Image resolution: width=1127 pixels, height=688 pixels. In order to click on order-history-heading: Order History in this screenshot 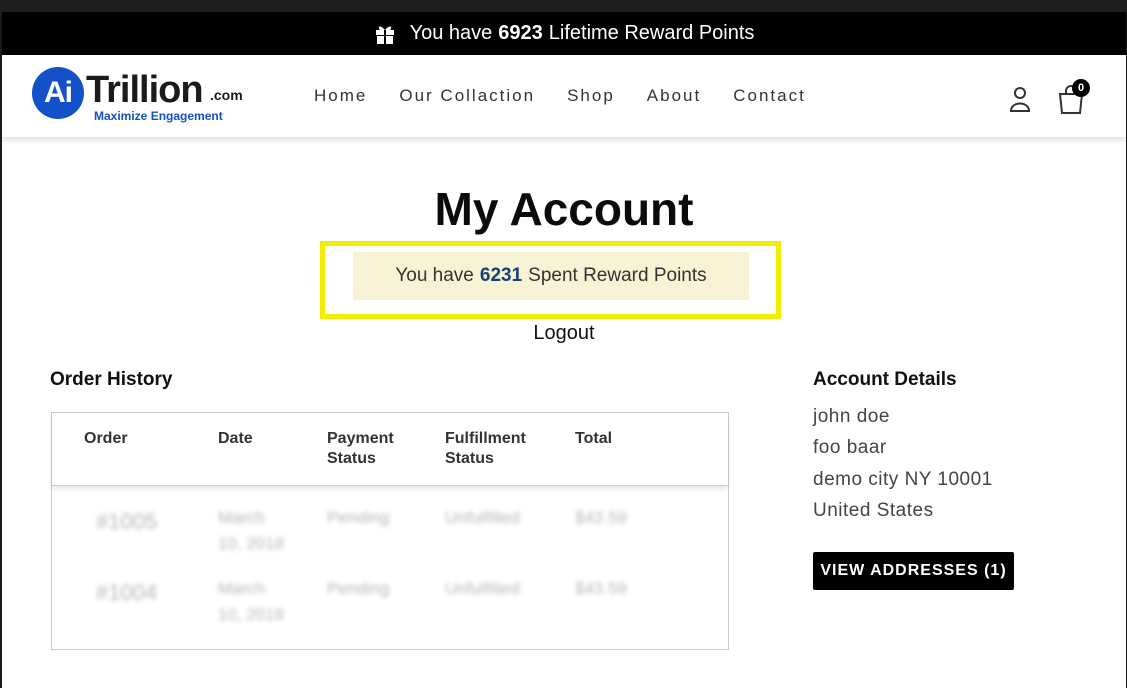, I will do `click(111, 379)`.